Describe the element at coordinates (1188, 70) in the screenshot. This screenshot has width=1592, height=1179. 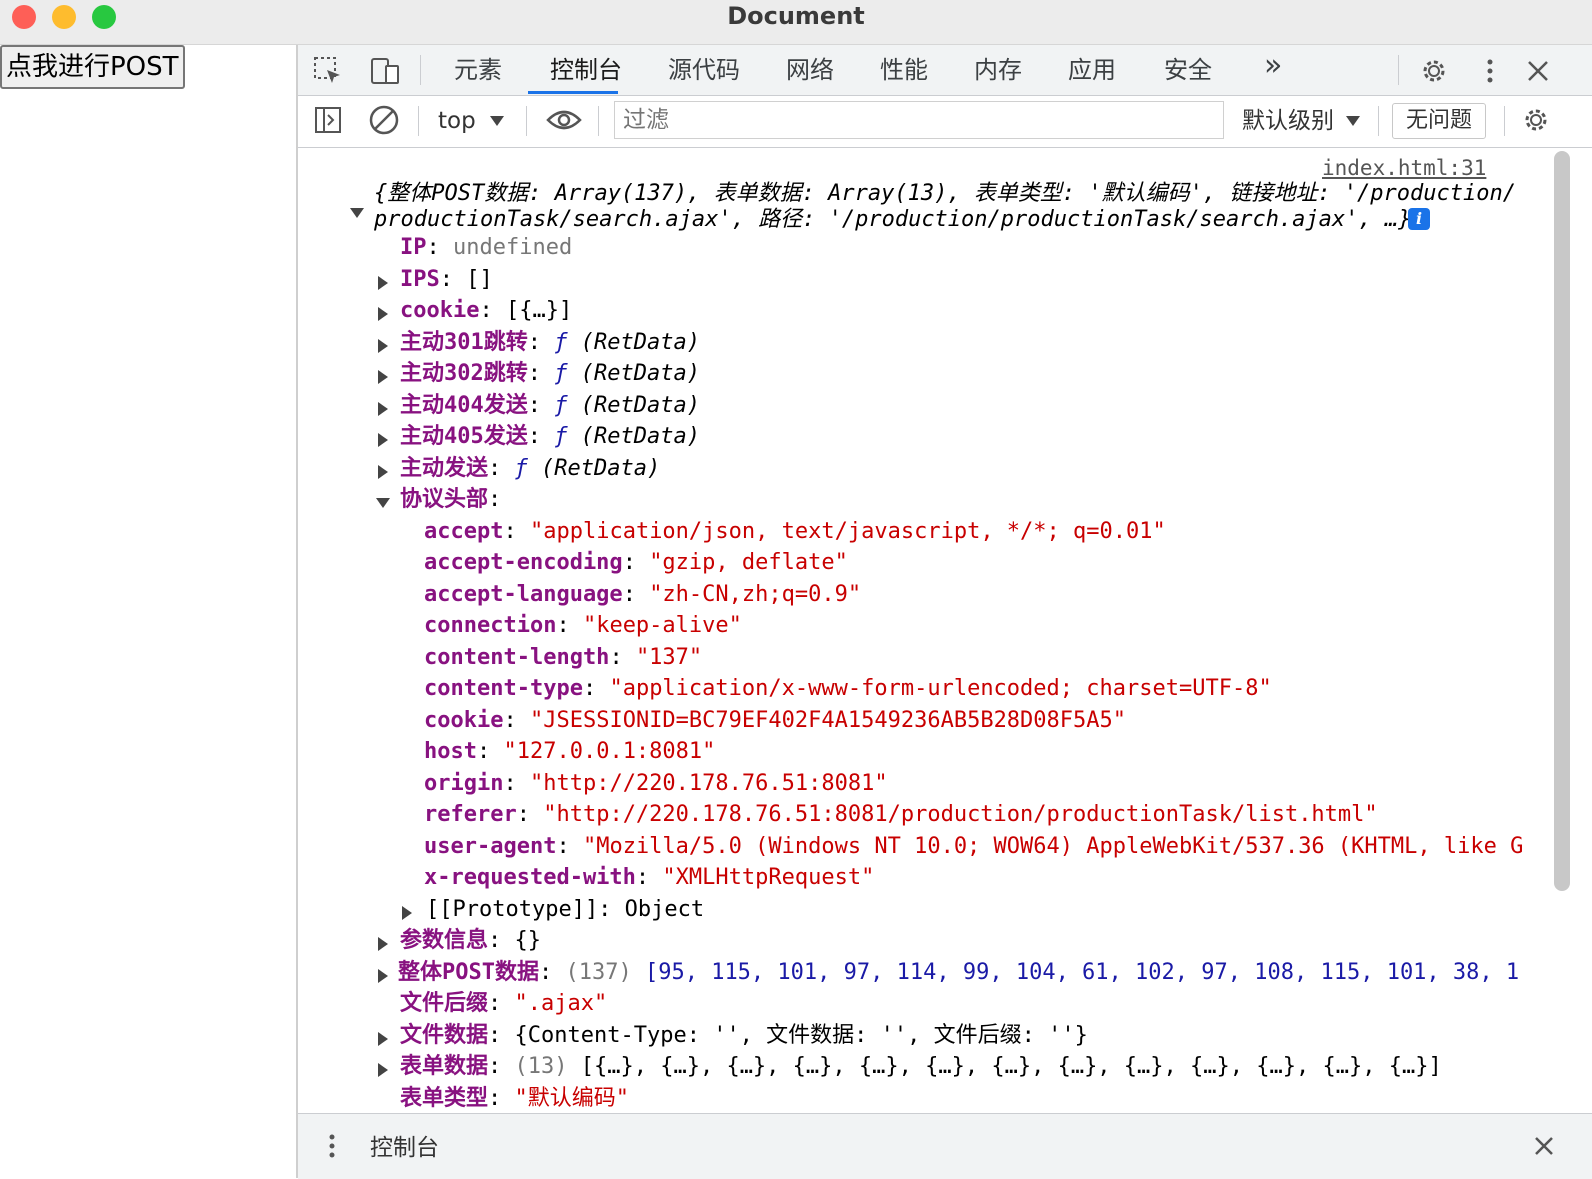
I see `tab-security: 安全` at that location.